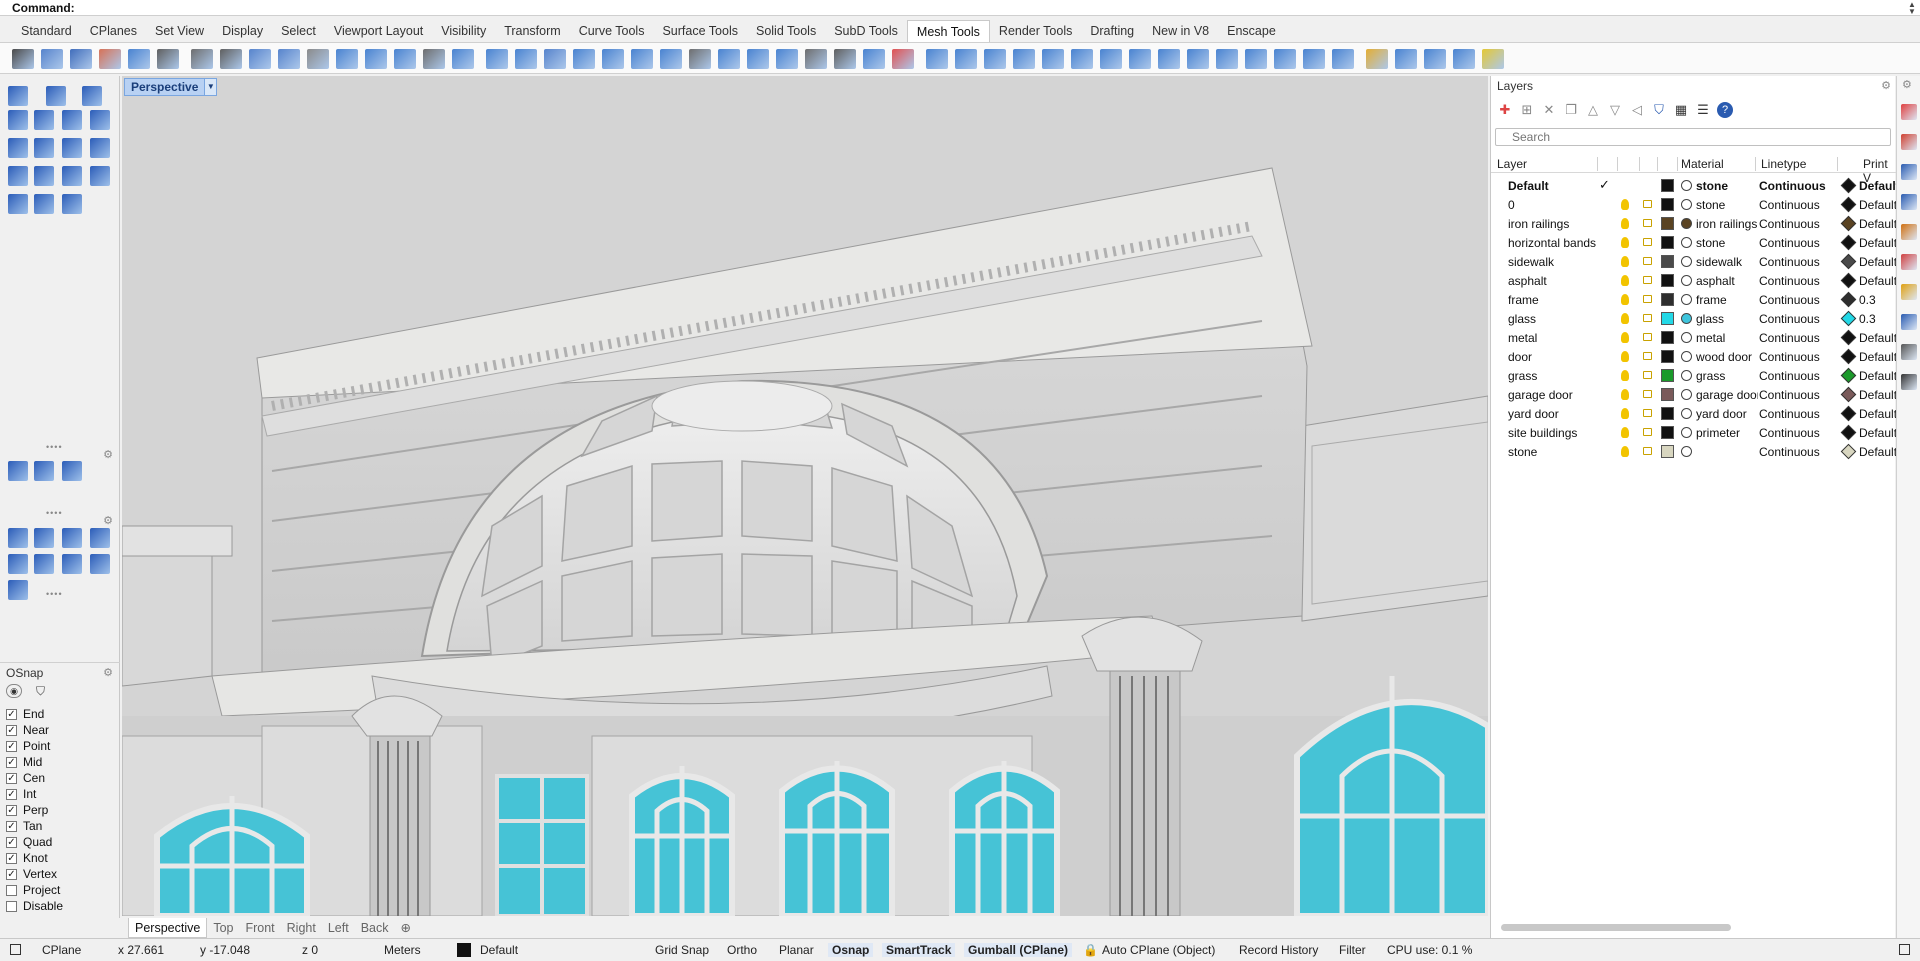  Describe the element at coordinates (378, 31) in the screenshot. I see `tab-viewport-layout: Viewport Layout` at that location.